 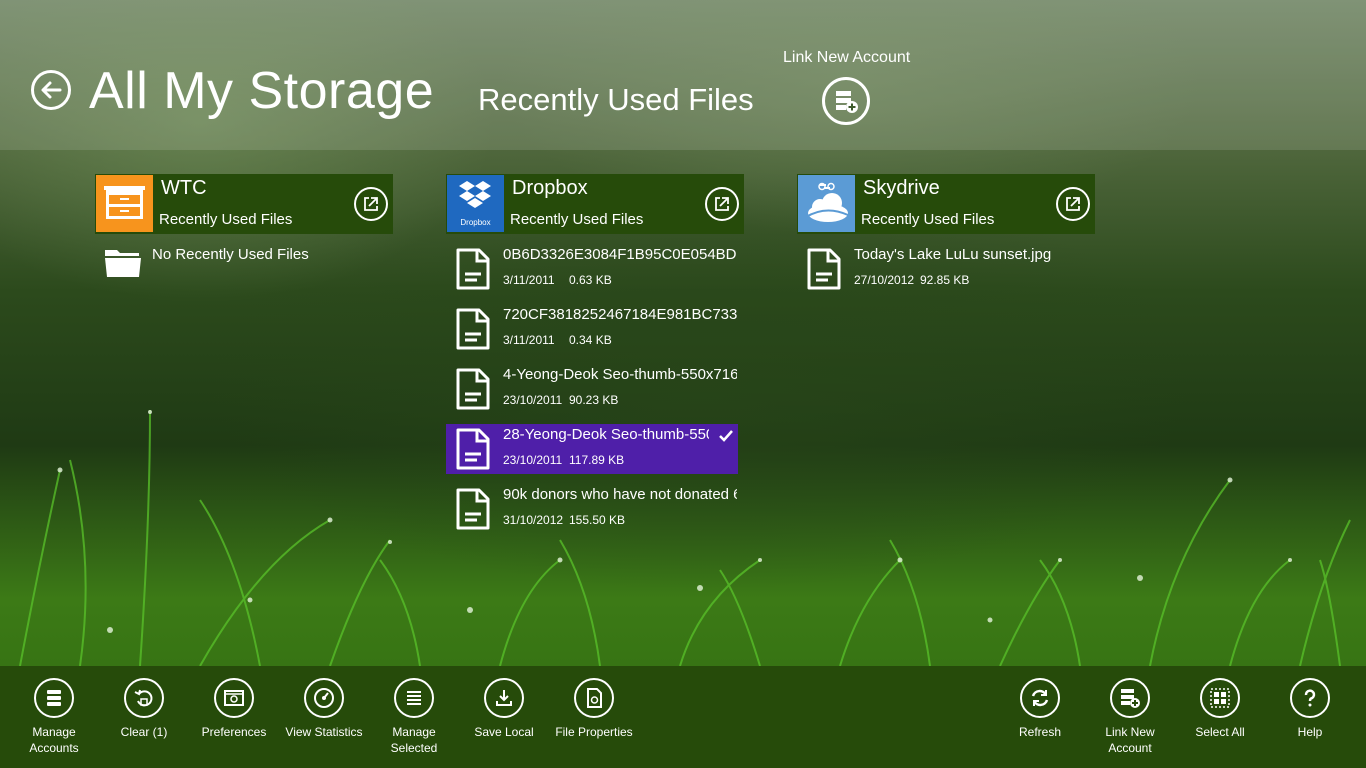 I want to click on clear-1-button: Clear (1), so click(x=144, y=709).